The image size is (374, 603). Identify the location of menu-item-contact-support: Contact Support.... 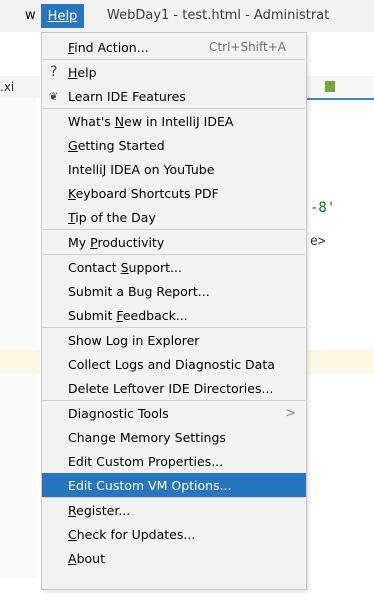
(174, 267).